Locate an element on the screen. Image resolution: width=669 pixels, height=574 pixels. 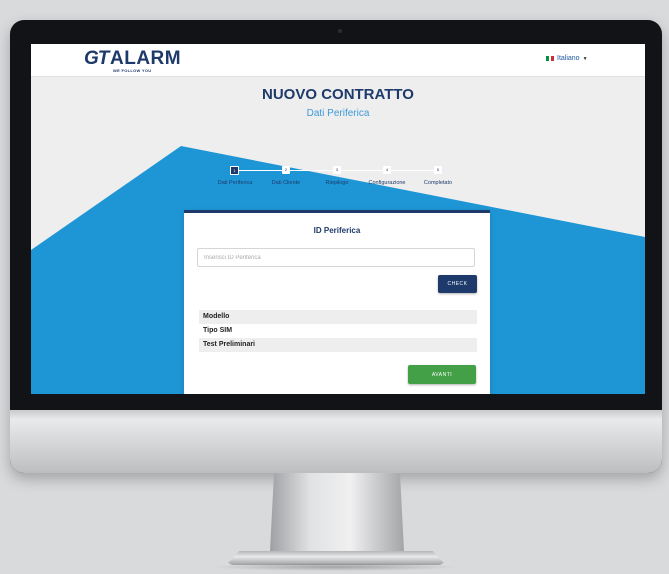
info-row-test-preliminari: Test Preliminari is located at coordinates (338, 345).